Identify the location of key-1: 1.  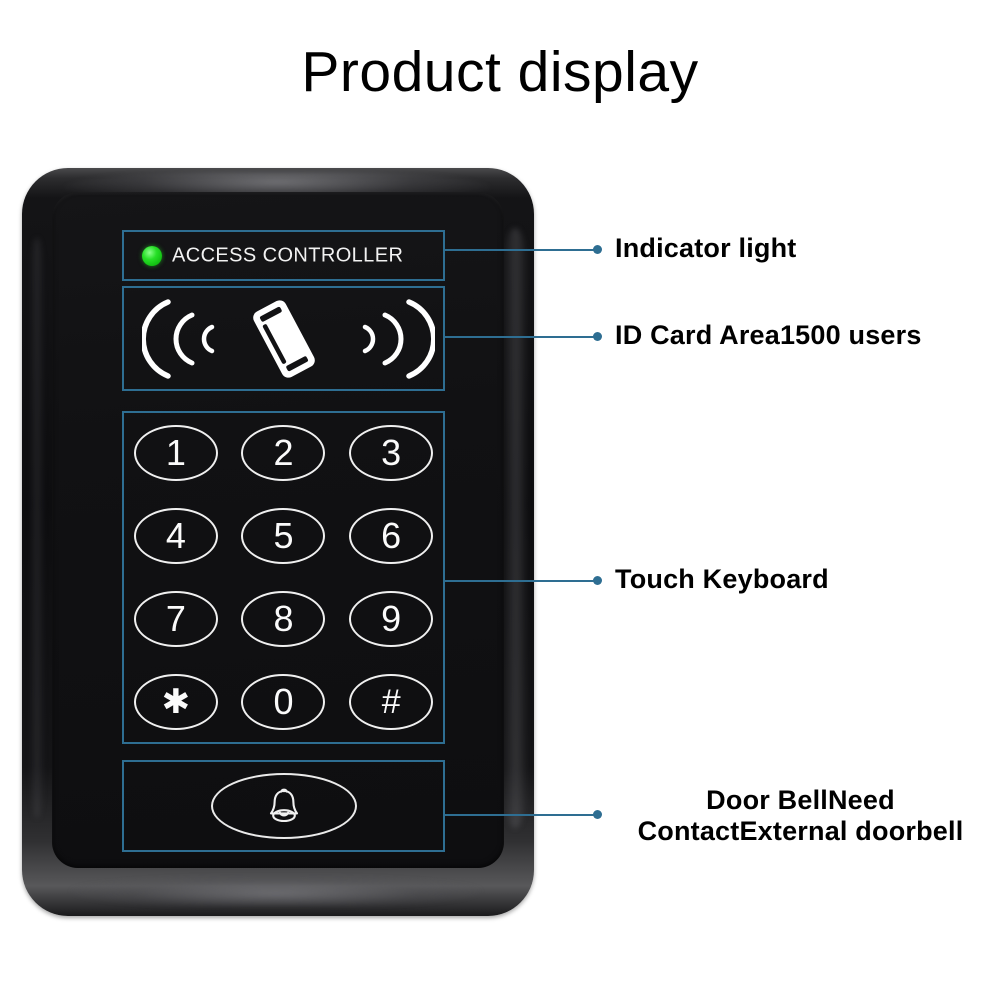
(175, 452).